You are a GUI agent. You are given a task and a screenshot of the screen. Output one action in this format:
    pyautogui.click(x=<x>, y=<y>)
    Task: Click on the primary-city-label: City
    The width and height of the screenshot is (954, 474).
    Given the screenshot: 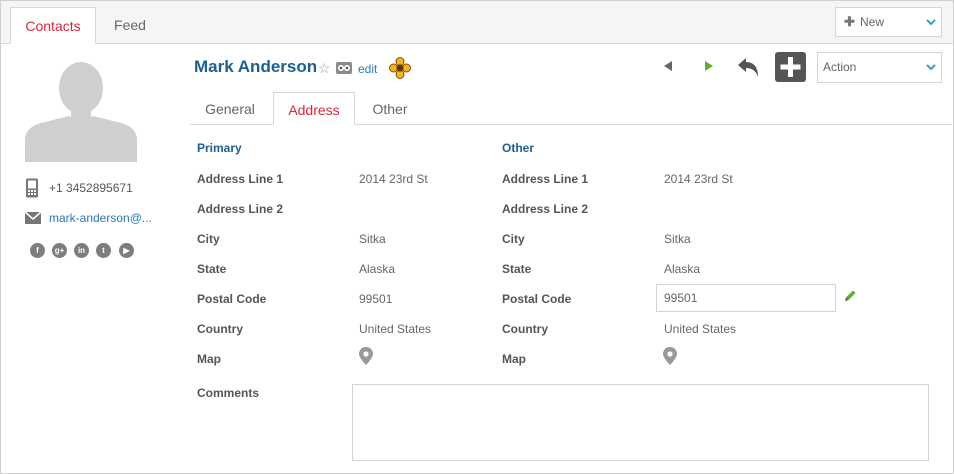 What is the action you would take?
    pyautogui.click(x=208, y=239)
    